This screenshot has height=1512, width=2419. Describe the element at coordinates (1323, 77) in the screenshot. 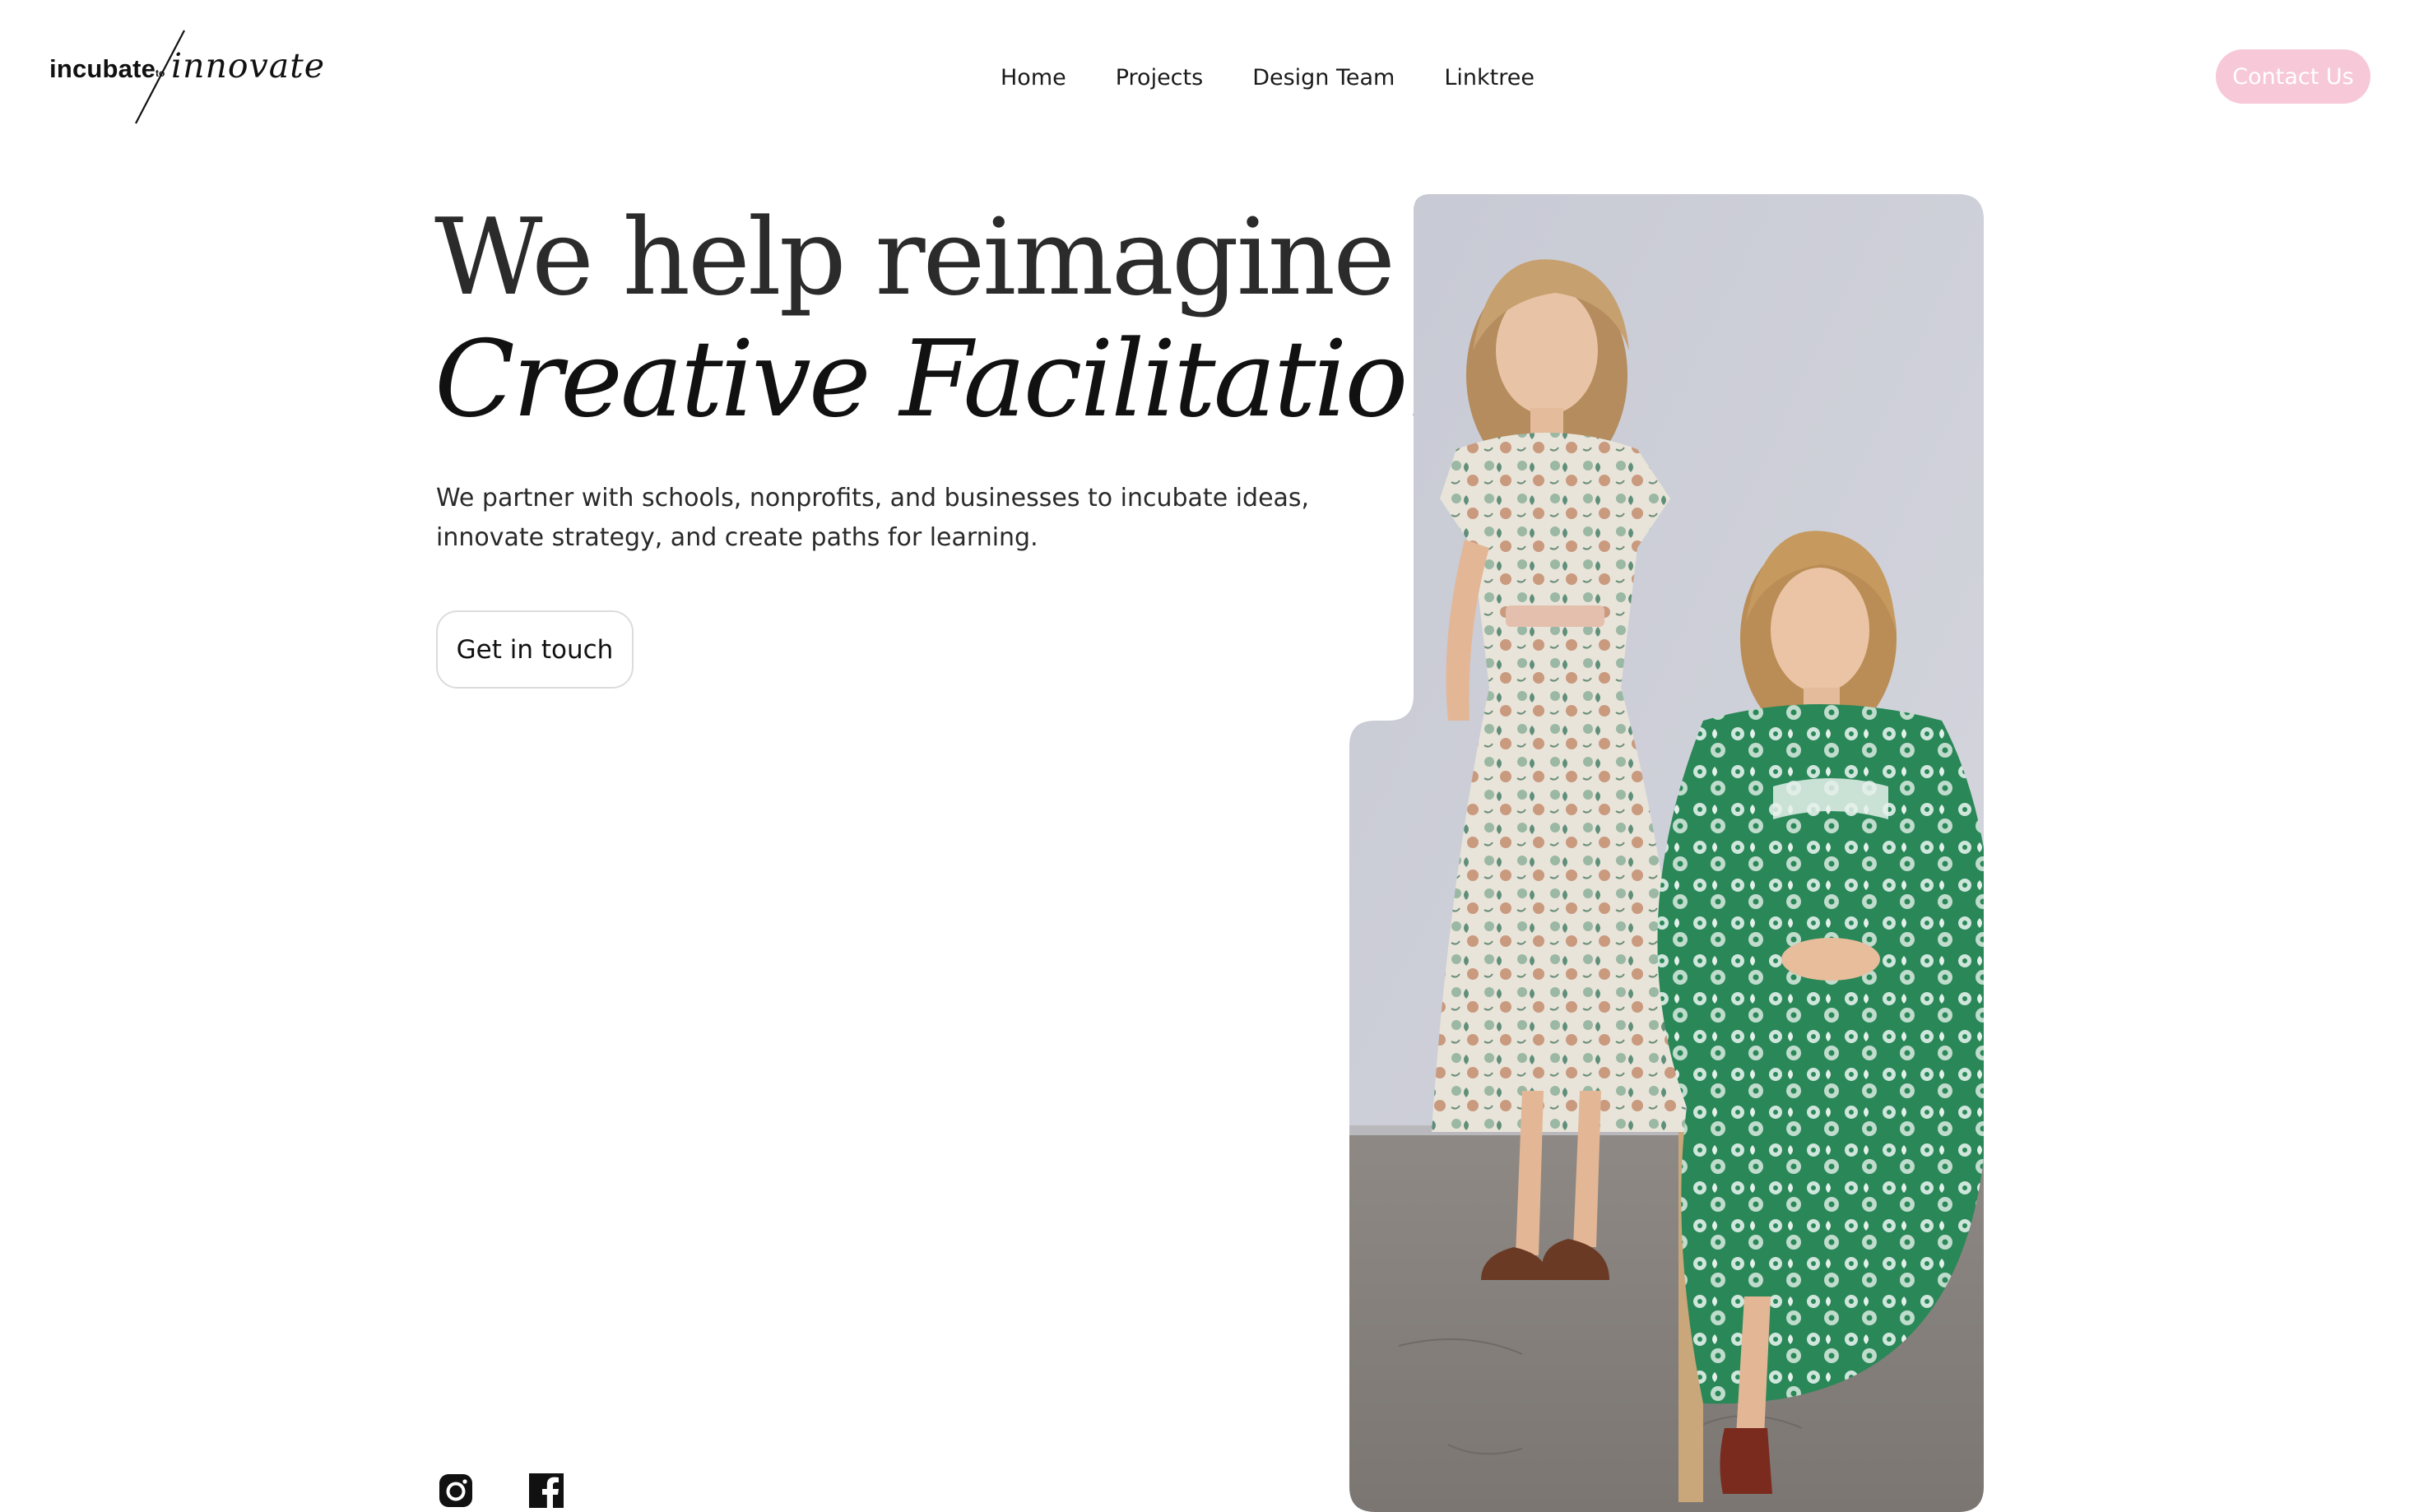

I see `nav-design-team: Design Team` at that location.